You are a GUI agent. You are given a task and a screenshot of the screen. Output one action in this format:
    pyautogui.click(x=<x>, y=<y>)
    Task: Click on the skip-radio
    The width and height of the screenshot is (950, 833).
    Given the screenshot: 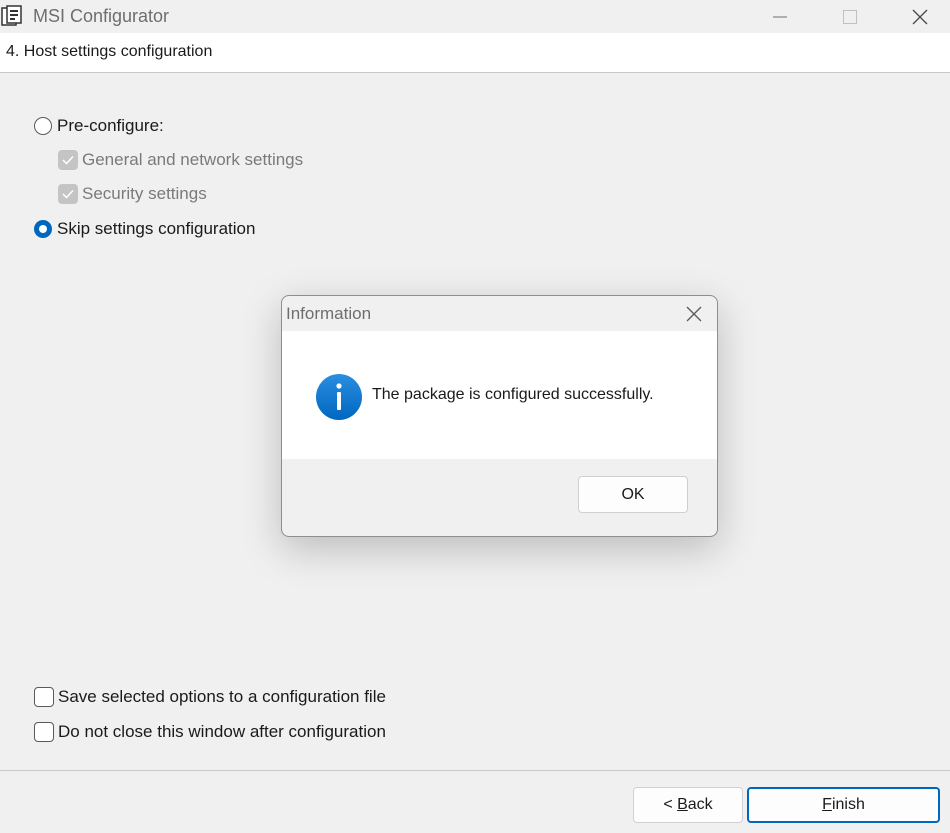 What is the action you would take?
    pyautogui.click(x=43, y=229)
    